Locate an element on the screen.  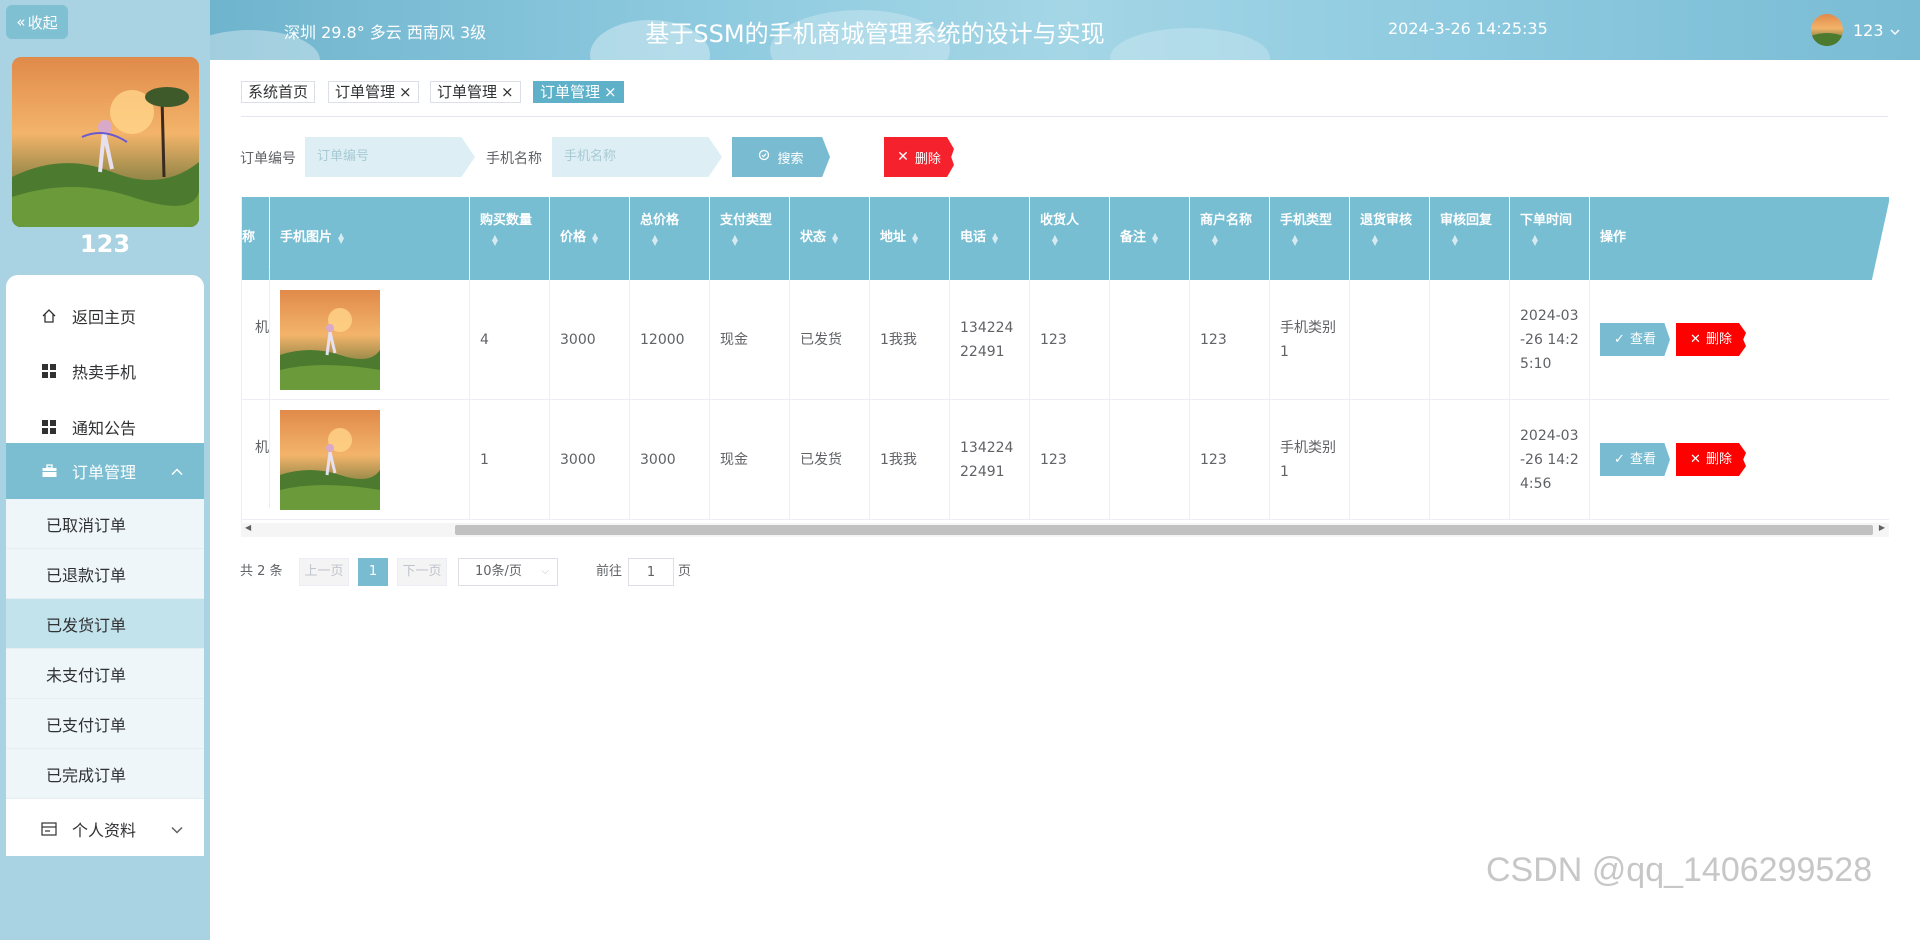
cell-order-time: 2024-03-26 14:25:10 is located at coordinates (1550, 340).